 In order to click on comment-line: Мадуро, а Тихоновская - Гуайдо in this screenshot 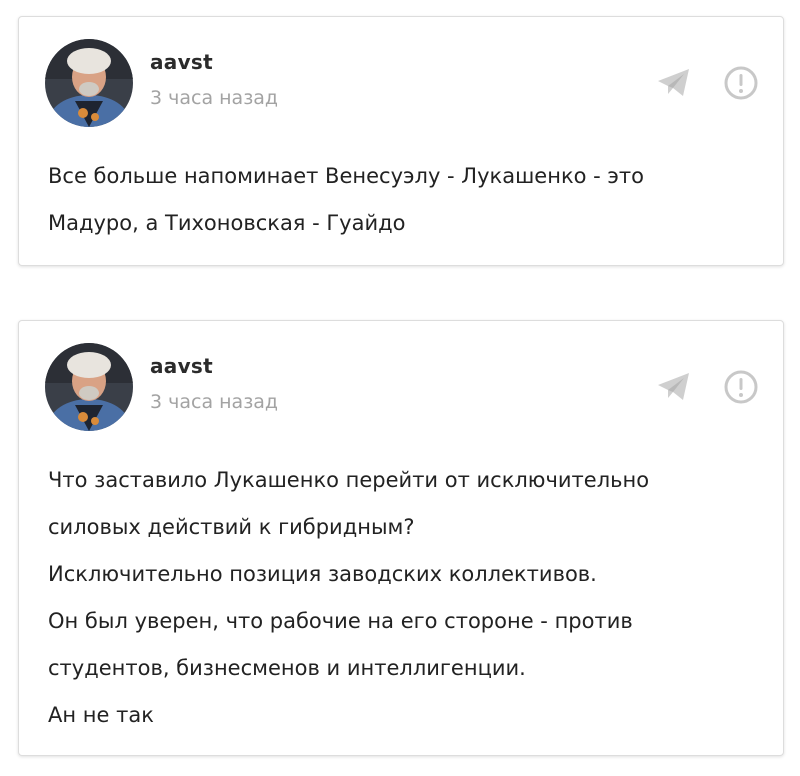, I will do `click(227, 223)`.